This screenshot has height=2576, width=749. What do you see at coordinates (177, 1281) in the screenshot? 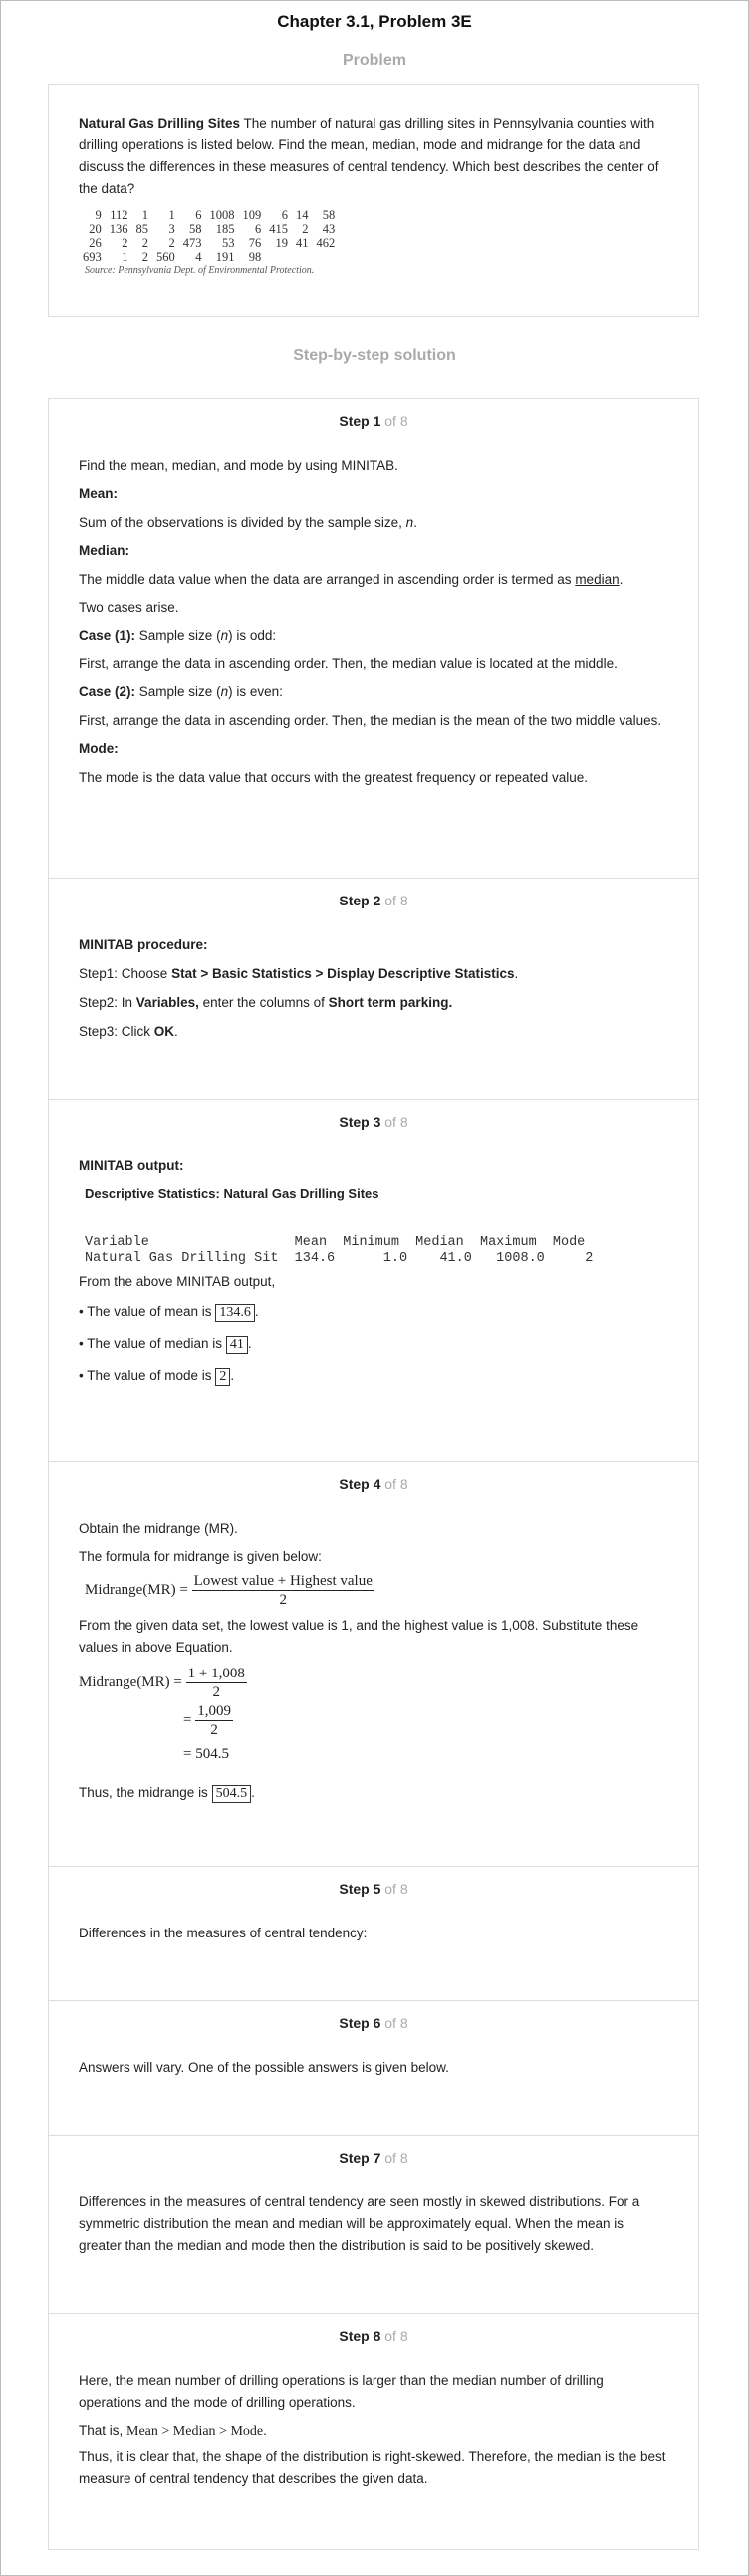
I see `from-output-text: From the above MINITAB output,` at bounding box center [177, 1281].